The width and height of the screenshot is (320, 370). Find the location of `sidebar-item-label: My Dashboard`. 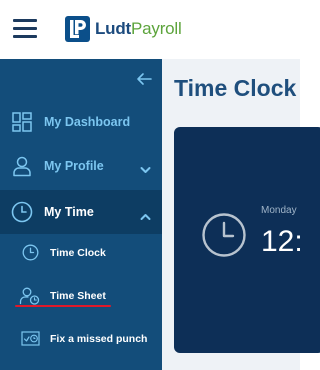

sidebar-item-label: My Dashboard is located at coordinates (87, 122).